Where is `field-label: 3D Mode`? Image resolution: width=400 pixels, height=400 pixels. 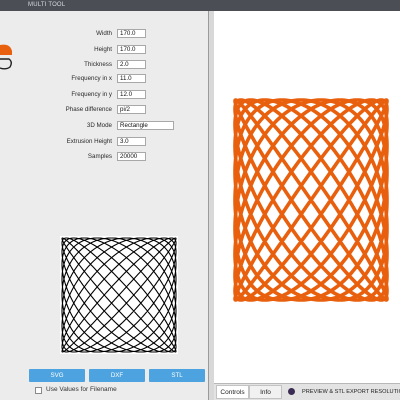 field-label: 3D Mode is located at coordinates (99, 125).